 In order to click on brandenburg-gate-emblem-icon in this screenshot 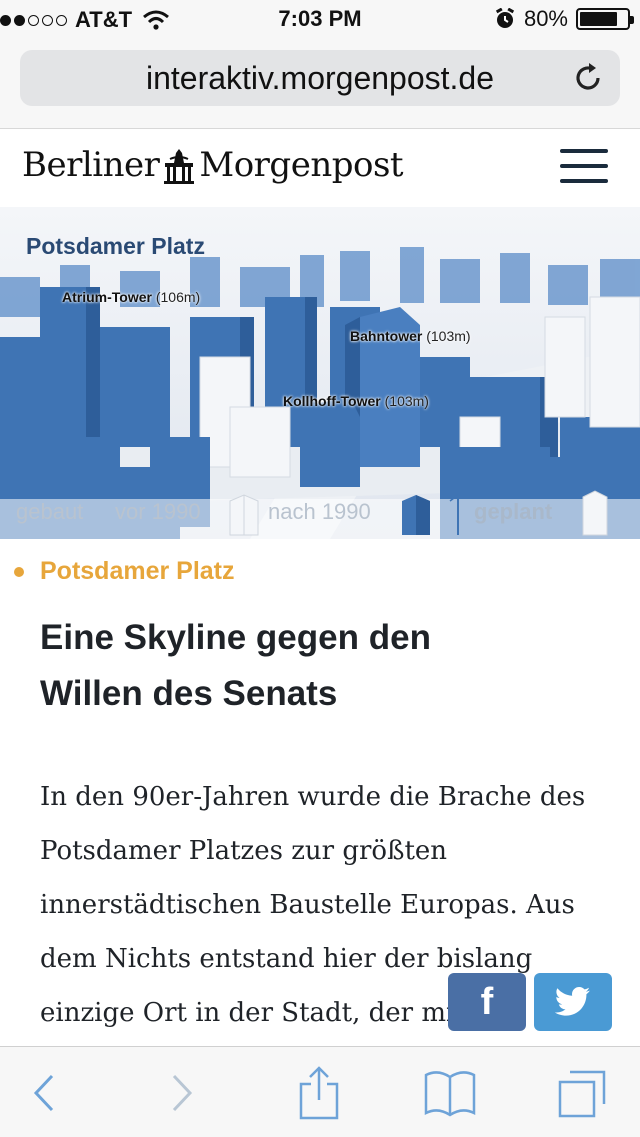, I will do `click(179, 166)`.